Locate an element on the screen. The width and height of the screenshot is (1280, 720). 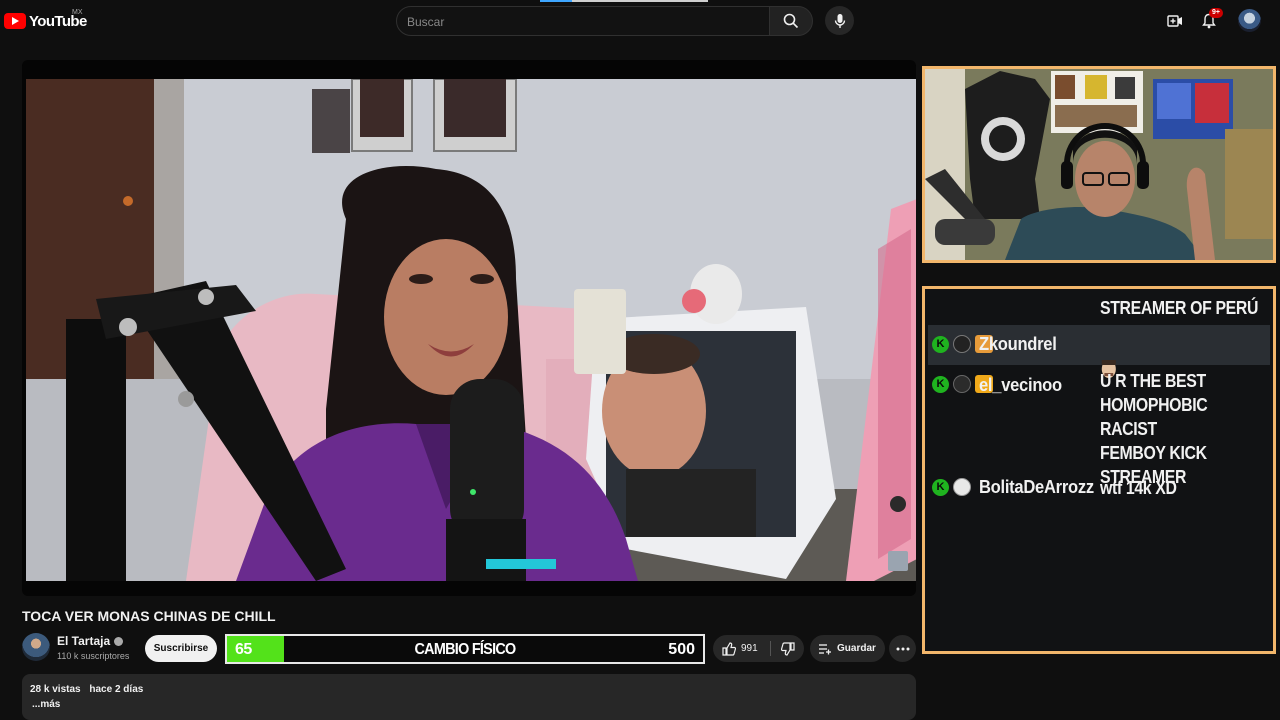
search-input is located at coordinates (582, 22).